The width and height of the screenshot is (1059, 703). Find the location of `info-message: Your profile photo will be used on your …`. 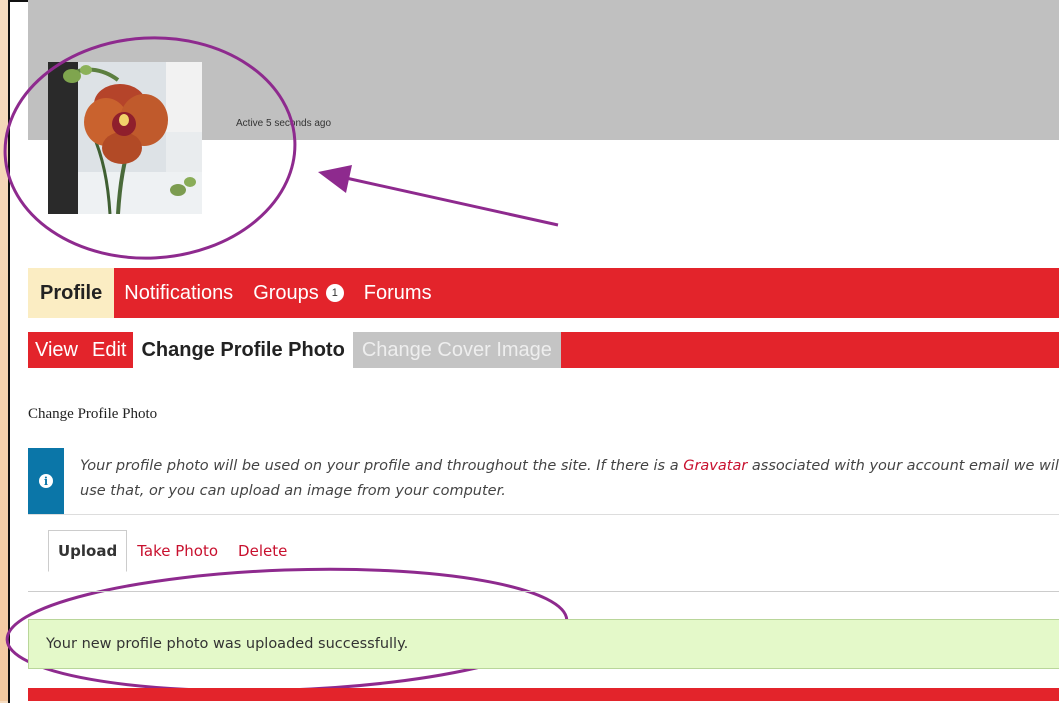

info-message: Your profile photo will be used on your … is located at coordinates (569, 479).